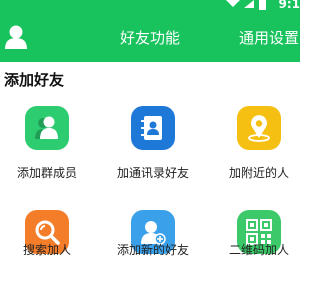  Describe the element at coordinates (258, 250) in the screenshot. I see `feature-label: 二维码加人` at that location.